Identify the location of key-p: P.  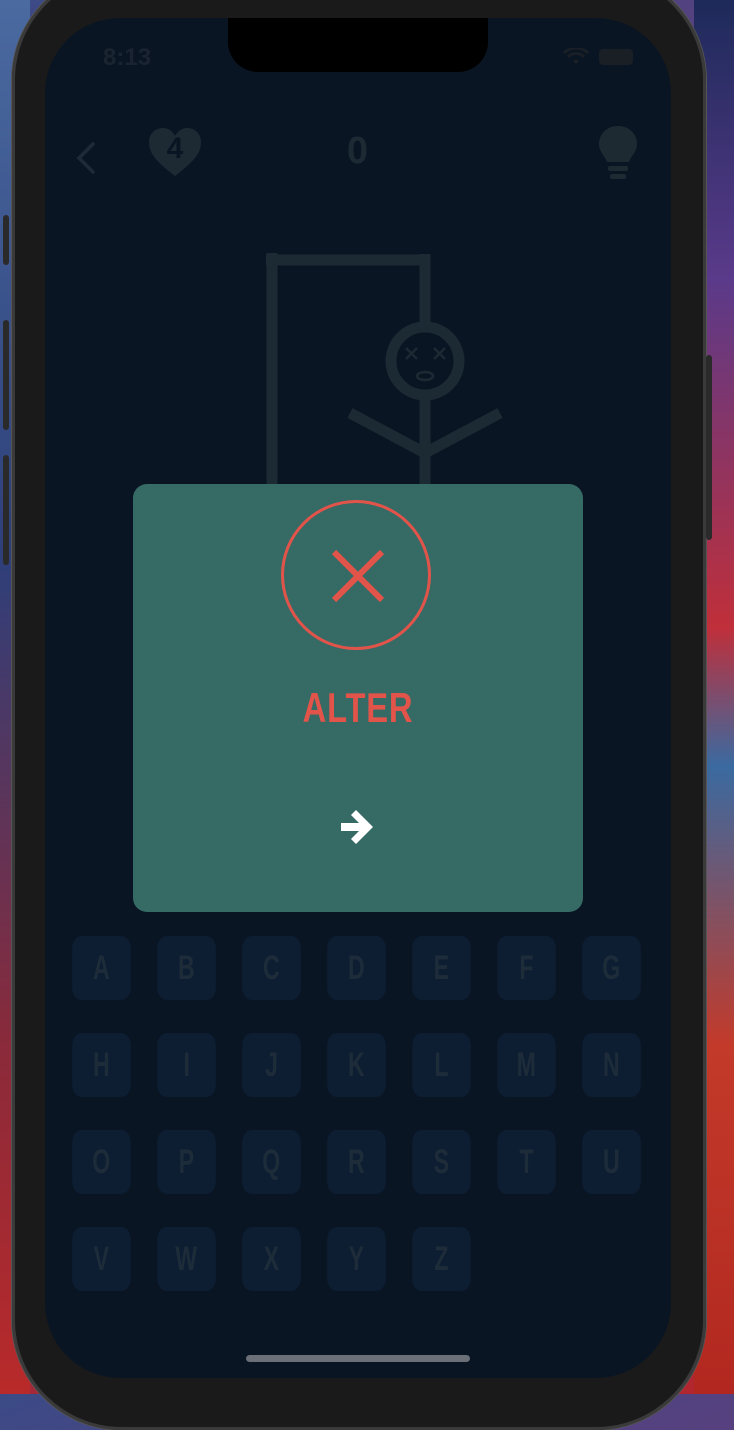
(186, 1162).